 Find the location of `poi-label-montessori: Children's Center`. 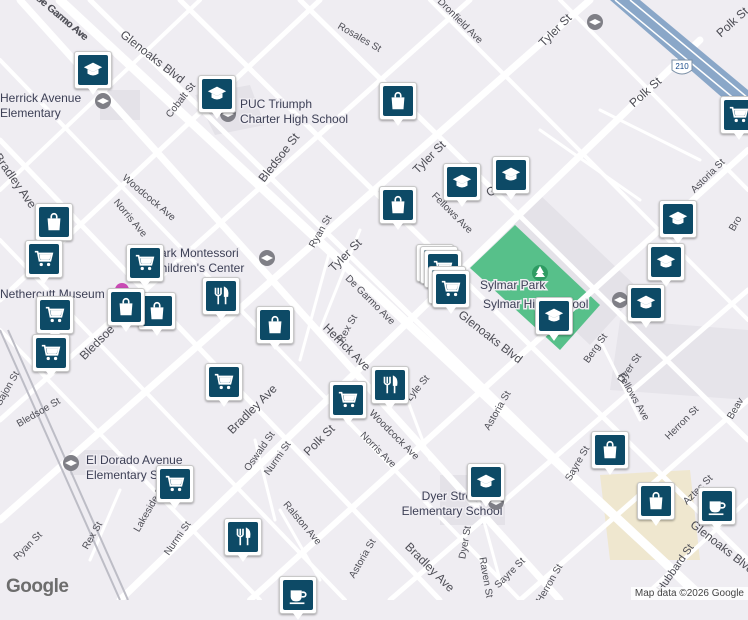

poi-label-montessori: Children's Center is located at coordinates (198, 268).